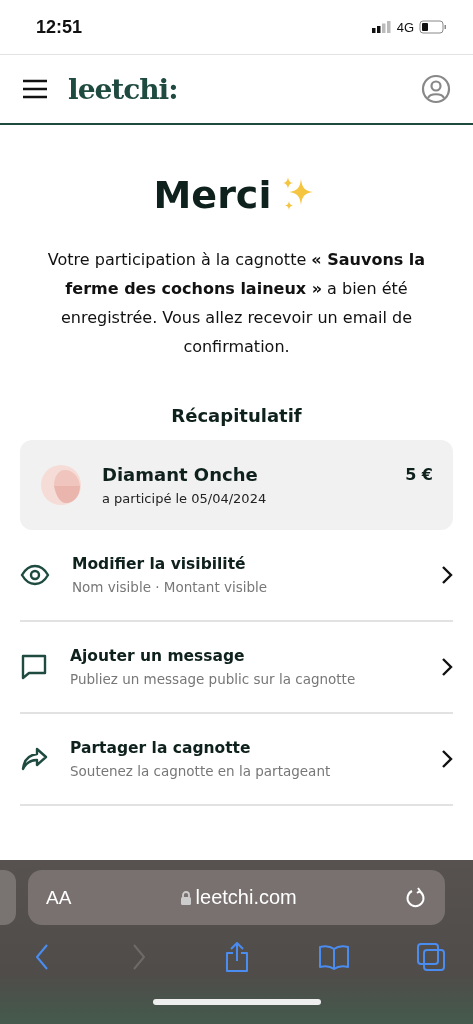 This screenshot has height=1024, width=473. What do you see at coordinates (34, 759) in the screenshot?
I see `share-arrow-icon` at bounding box center [34, 759].